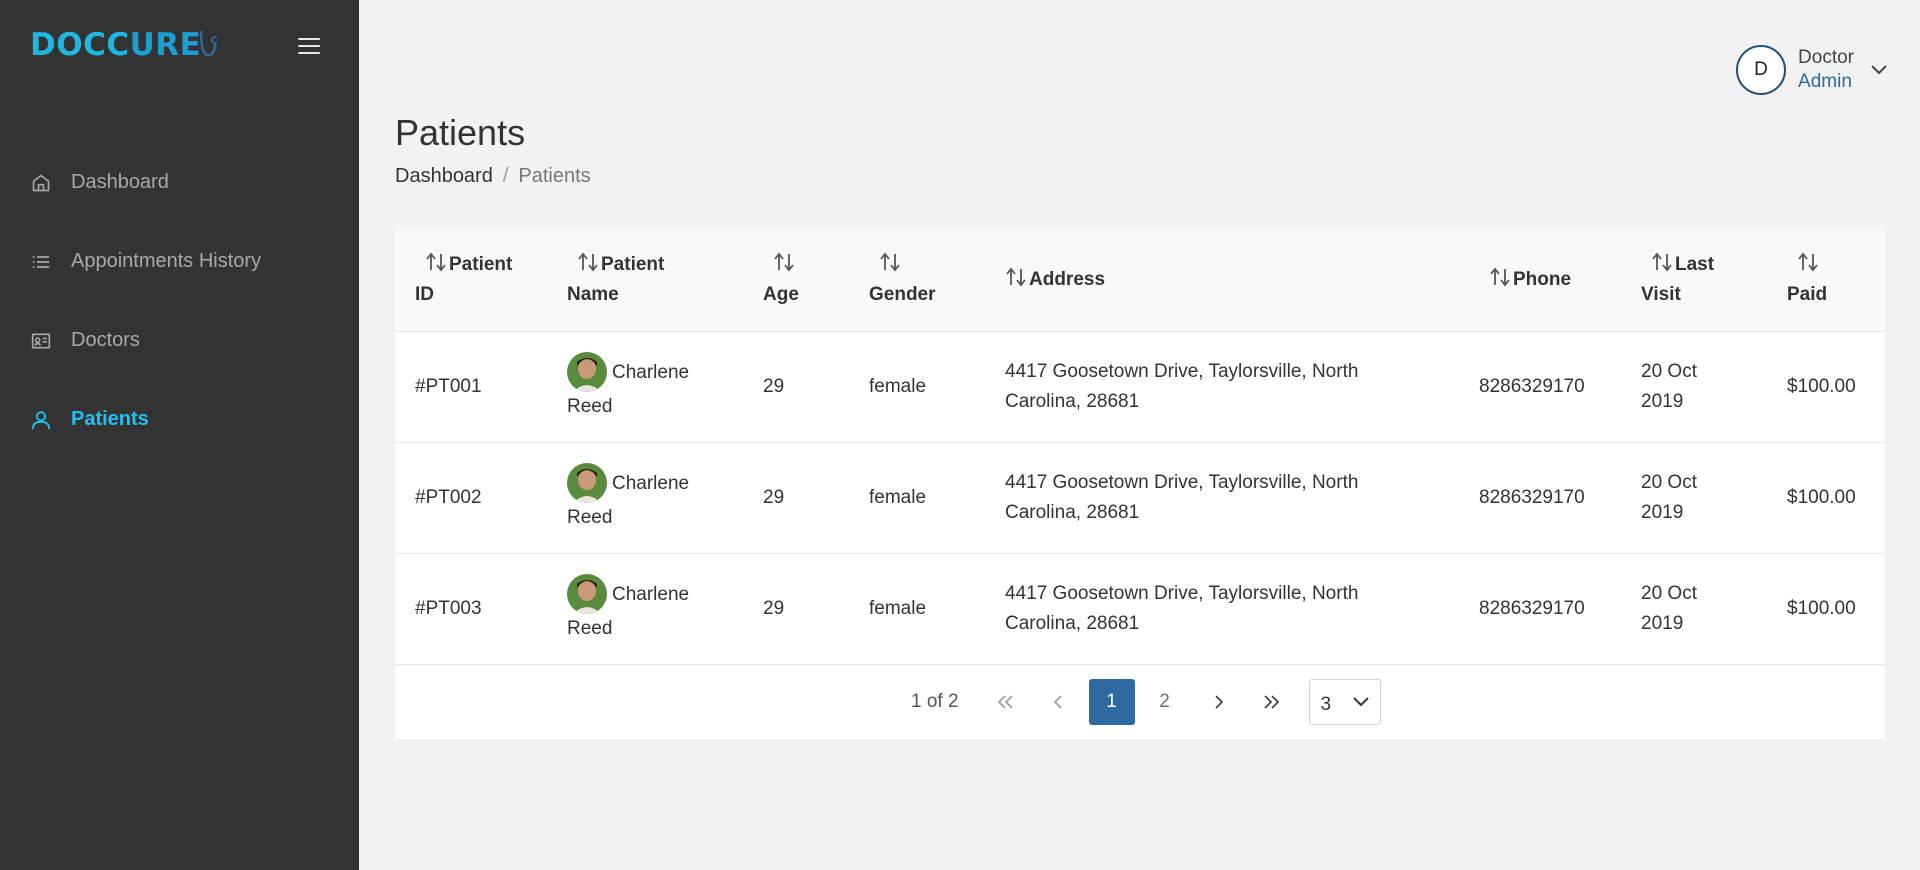  I want to click on column-header-gender: Gender, so click(923, 280).